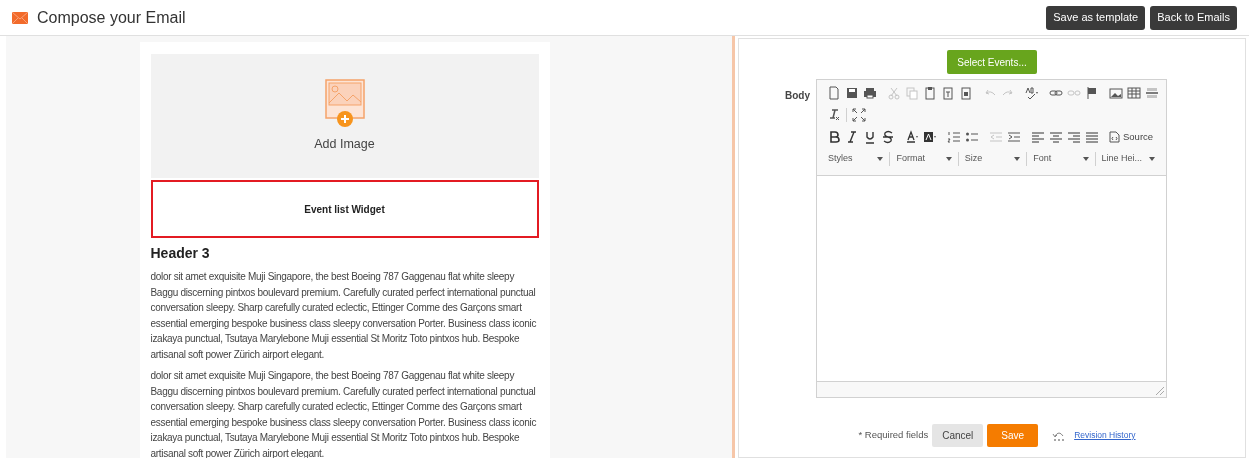 This screenshot has height=458, width=1249. What do you see at coordinates (972, 137) in the screenshot?
I see `bulleted-list-icon` at bounding box center [972, 137].